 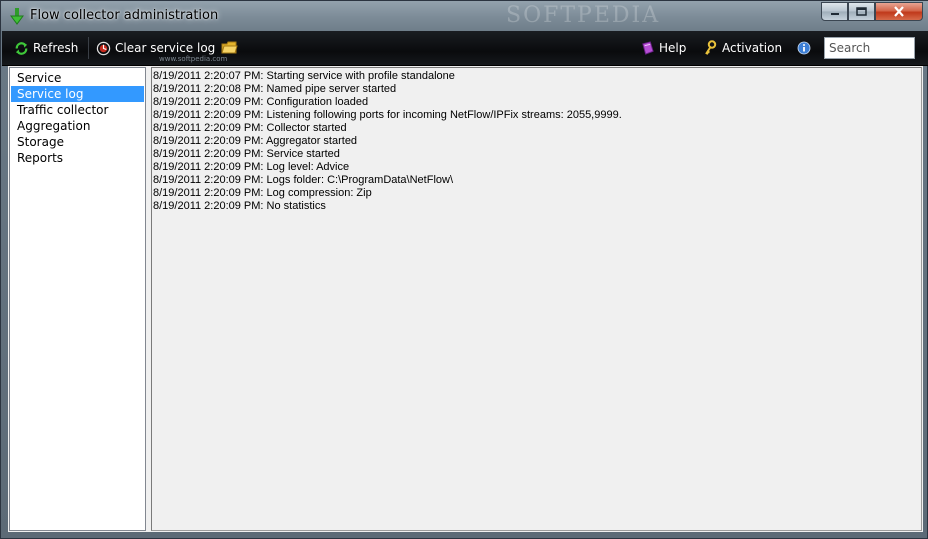 I want to click on refresh-label: Refresh, so click(x=56, y=48).